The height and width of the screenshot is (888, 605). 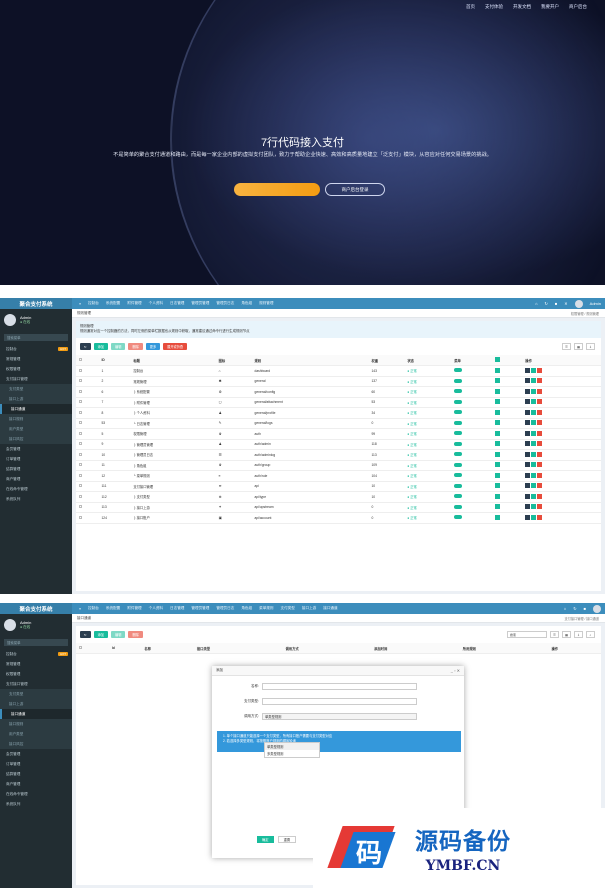 What do you see at coordinates (246, 303) in the screenshot?
I see `top-tab: 角色组` at bounding box center [246, 303].